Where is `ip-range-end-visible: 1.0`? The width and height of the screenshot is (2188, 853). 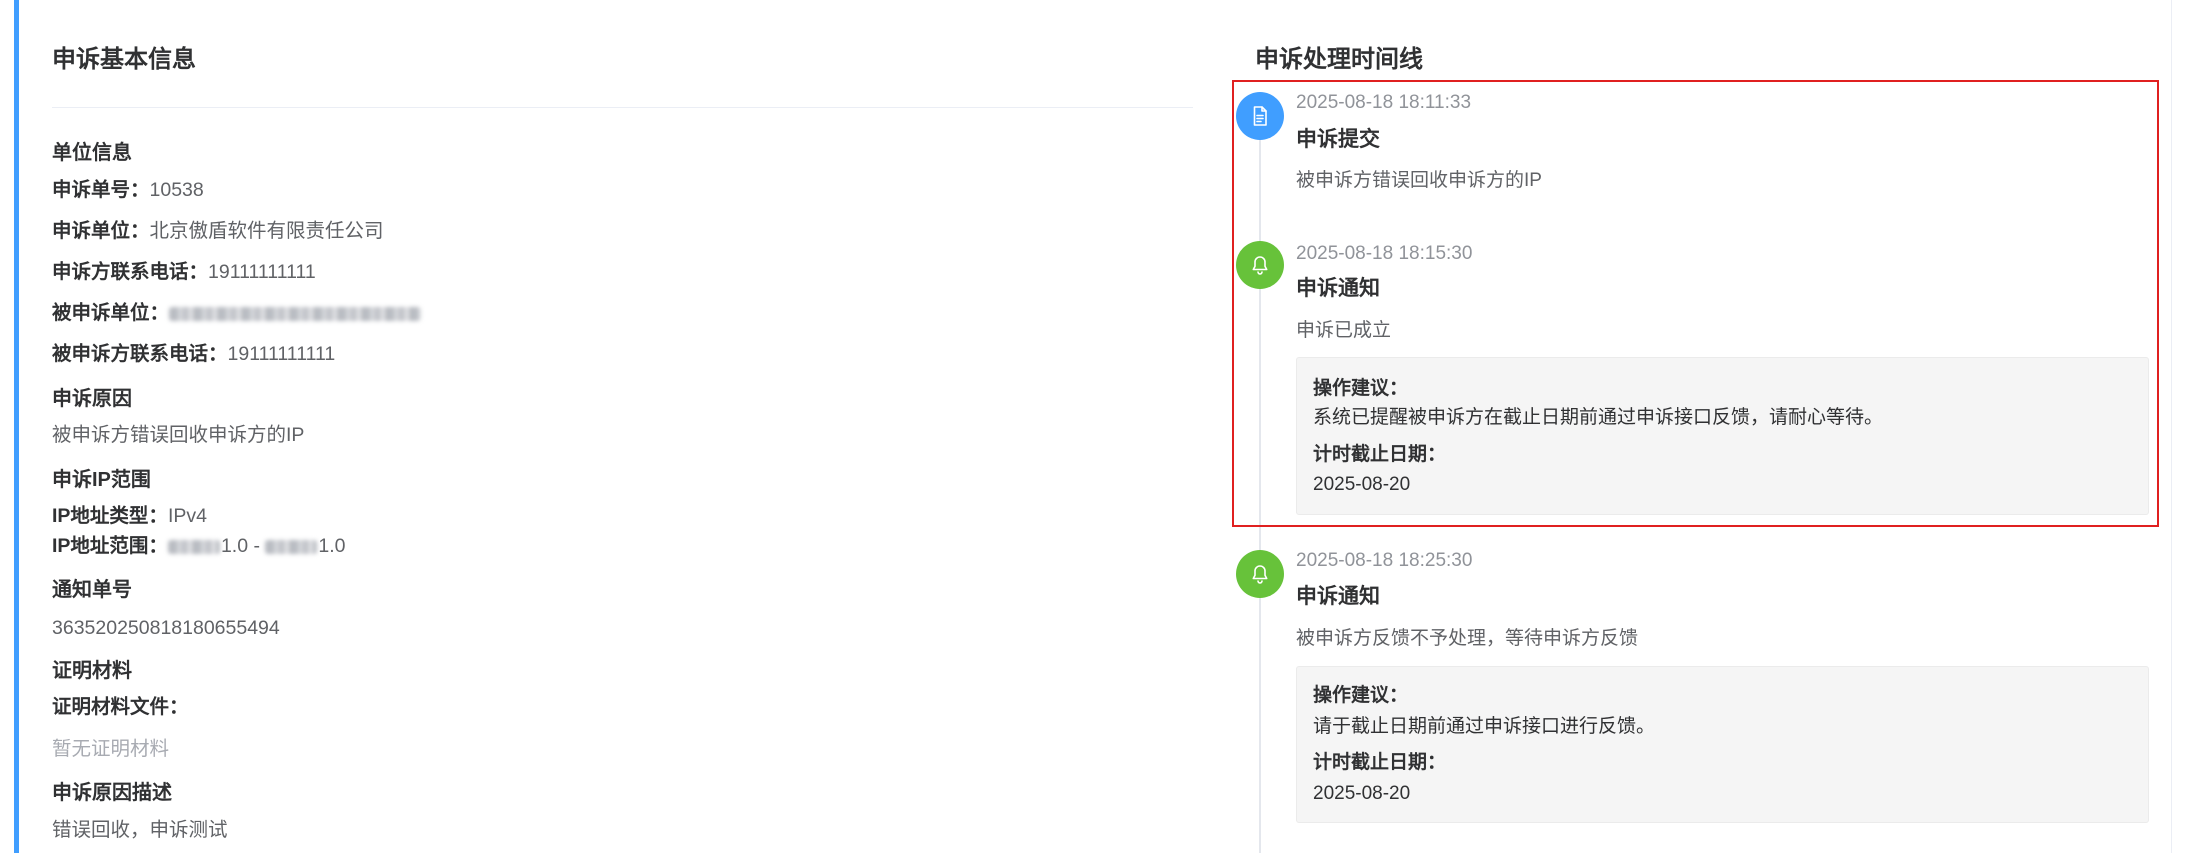
ip-range-end-visible: 1.0 is located at coordinates (332, 546).